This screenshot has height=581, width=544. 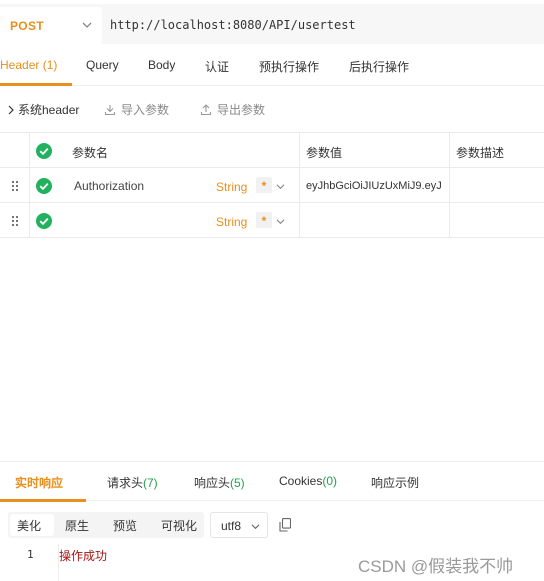 I want to click on url-input: http://localhost:8080/API/usertest, so click(x=233, y=25).